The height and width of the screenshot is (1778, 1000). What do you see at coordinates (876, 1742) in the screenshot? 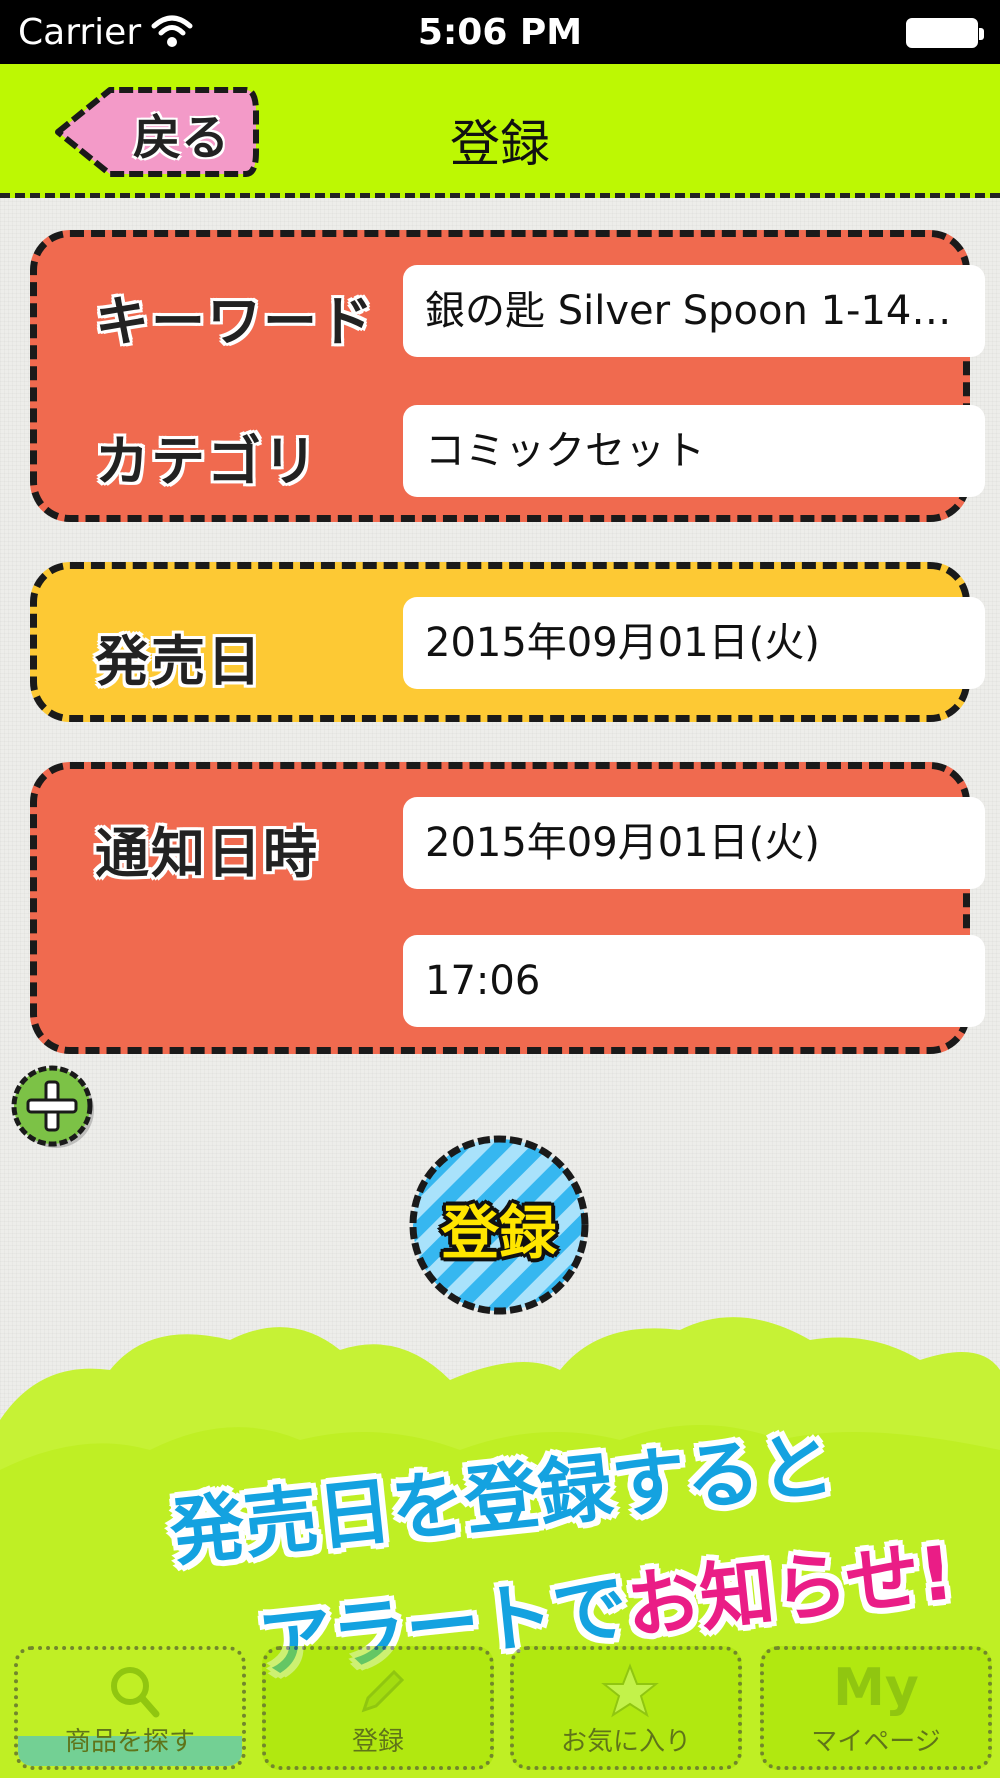
I see `tab-mypage-label: マイページ` at bounding box center [876, 1742].